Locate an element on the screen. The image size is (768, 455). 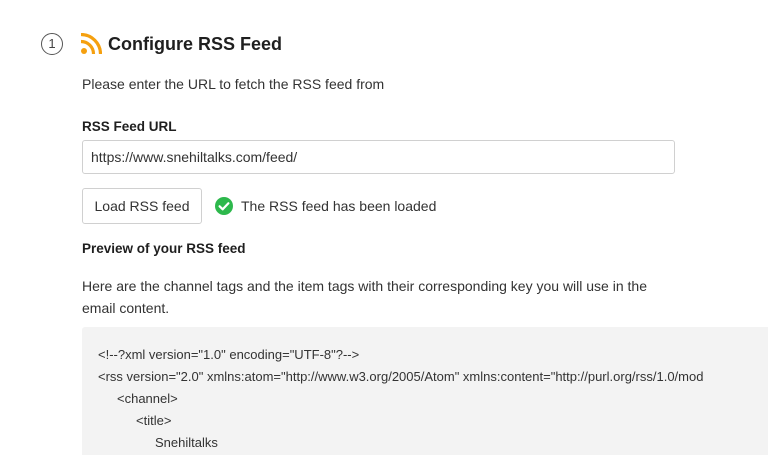
step-number-badge: 1 is located at coordinates (52, 44).